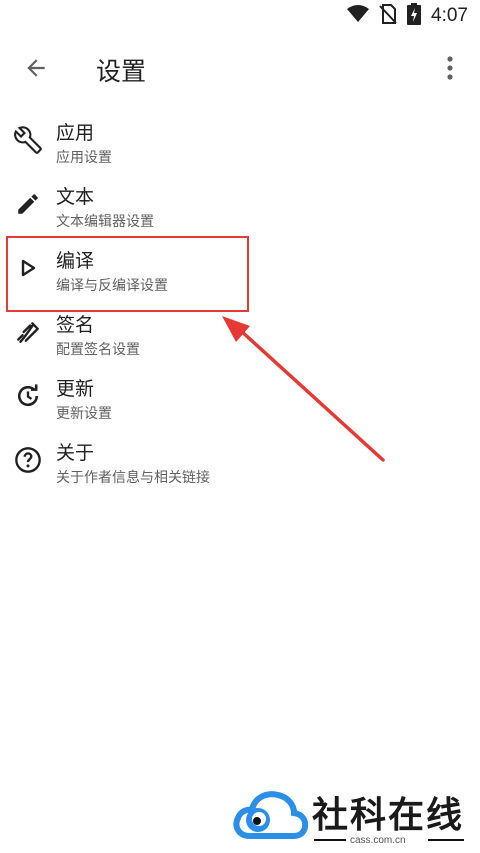 The width and height of the screenshot is (480, 853). What do you see at coordinates (240, 70) in the screenshot?
I see `app-bar: 设置` at bounding box center [240, 70].